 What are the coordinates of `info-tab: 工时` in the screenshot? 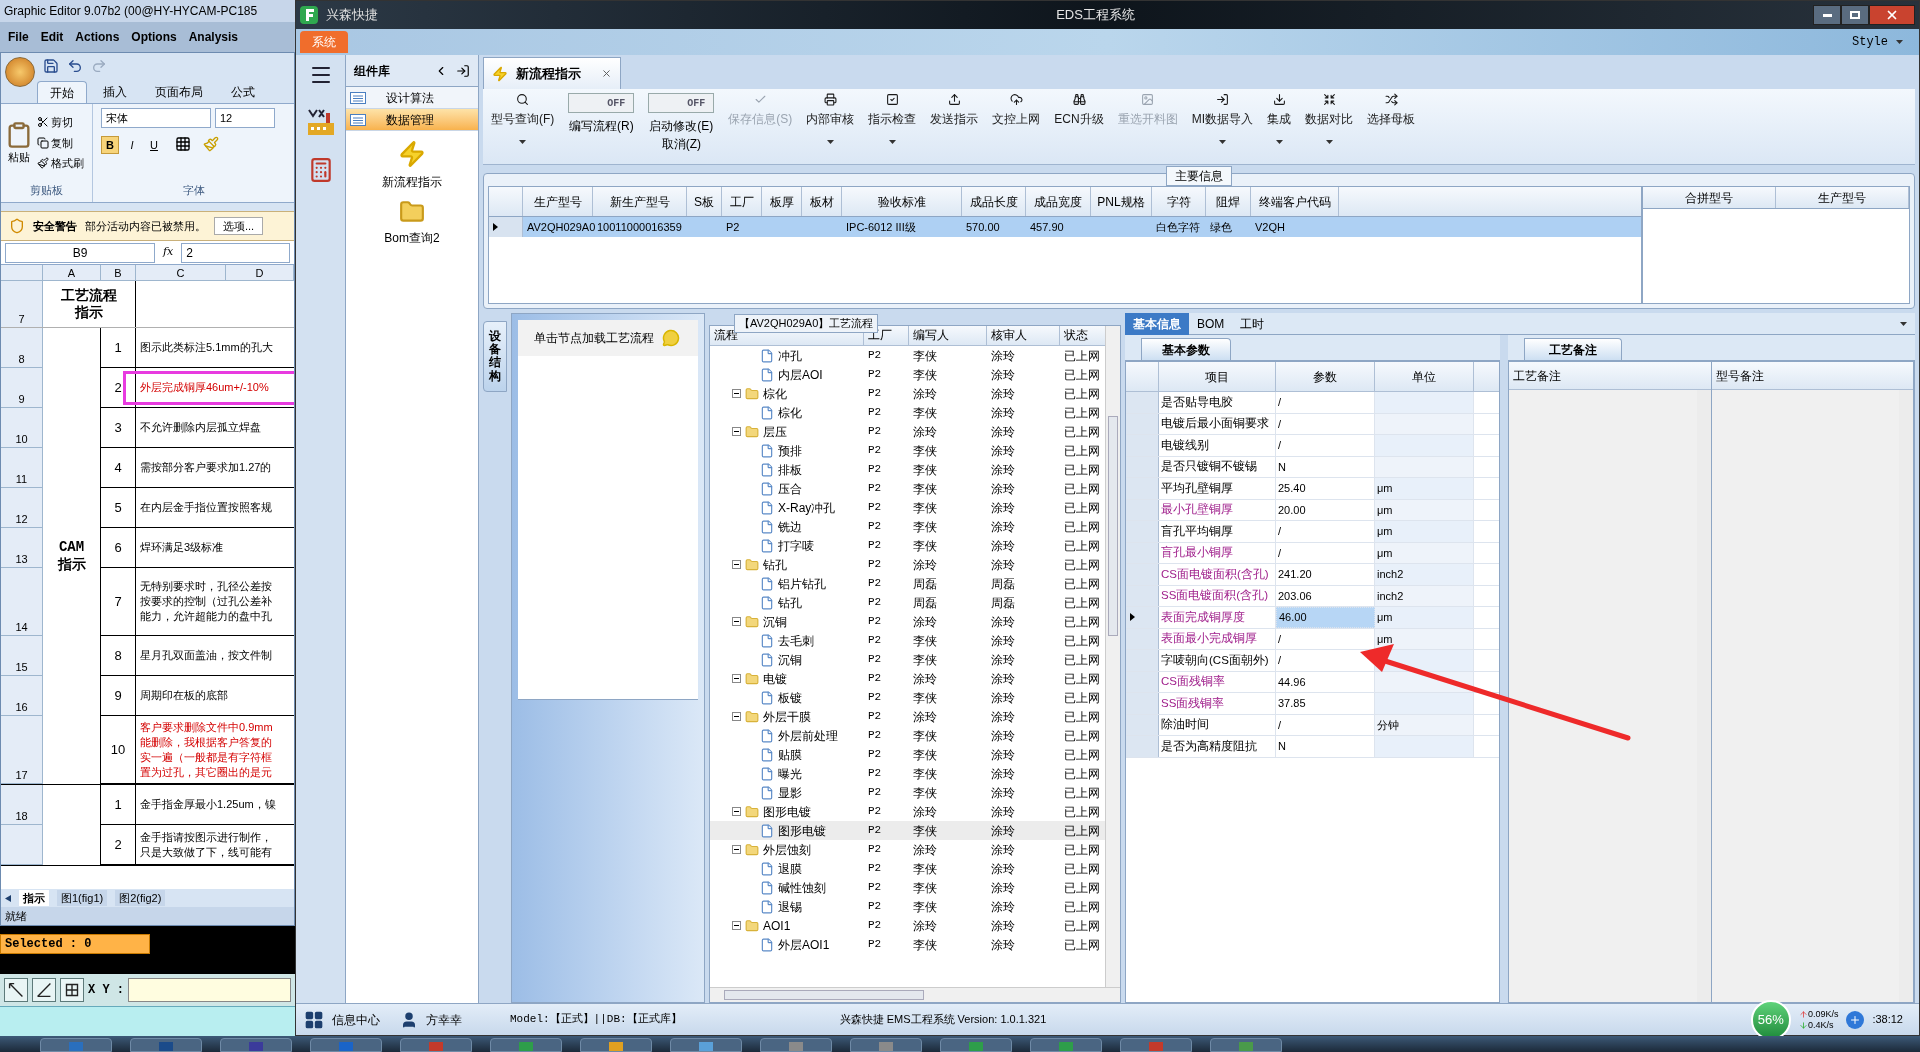 It's located at (1252, 323).